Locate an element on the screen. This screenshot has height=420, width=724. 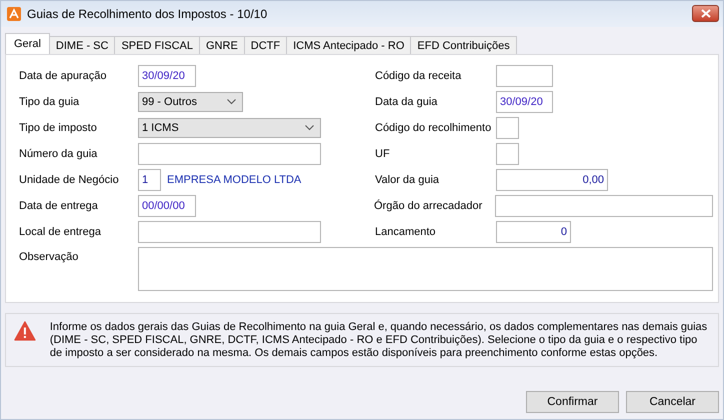
warning-icon is located at coordinates (25, 331).